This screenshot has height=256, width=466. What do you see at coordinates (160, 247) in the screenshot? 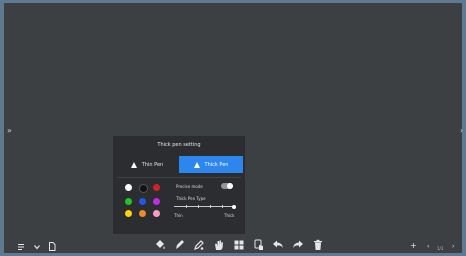
I see `paint-bucket-icon` at bounding box center [160, 247].